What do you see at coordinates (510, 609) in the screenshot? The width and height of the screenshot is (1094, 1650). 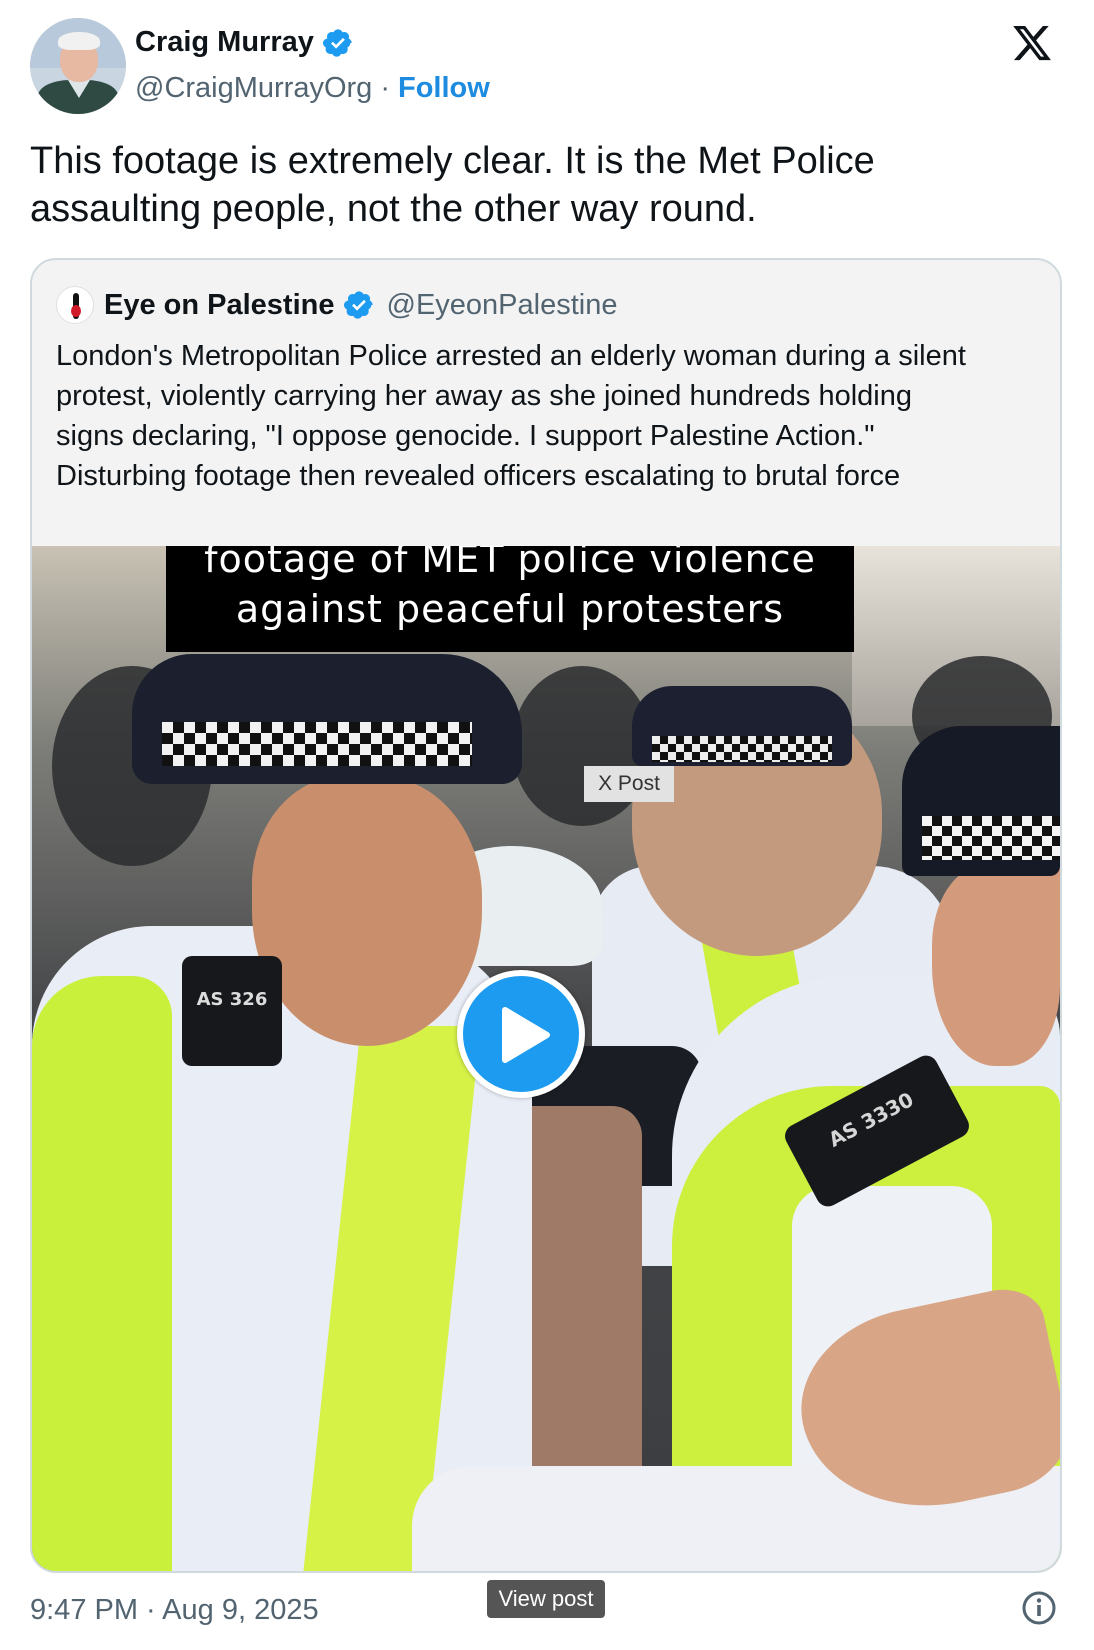 I see `video-caption-line: against peaceful protesters` at bounding box center [510, 609].